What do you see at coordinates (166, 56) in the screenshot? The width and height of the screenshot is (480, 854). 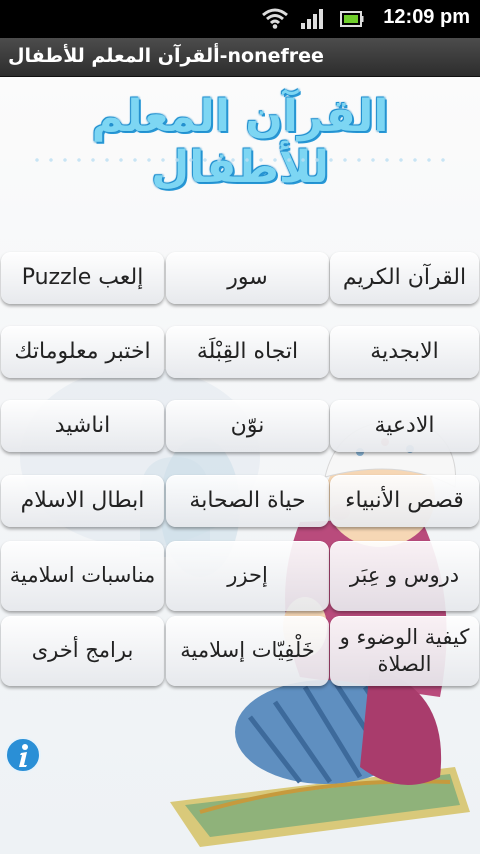 I see `window-title: ألقرآن المعلم للأطفال-nonefree` at bounding box center [166, 56].